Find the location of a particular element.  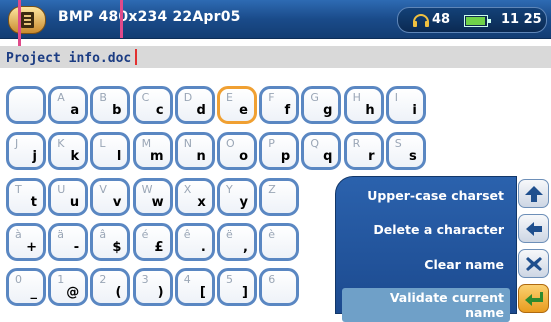

uppercase-button is located at coordinates (533, 193).